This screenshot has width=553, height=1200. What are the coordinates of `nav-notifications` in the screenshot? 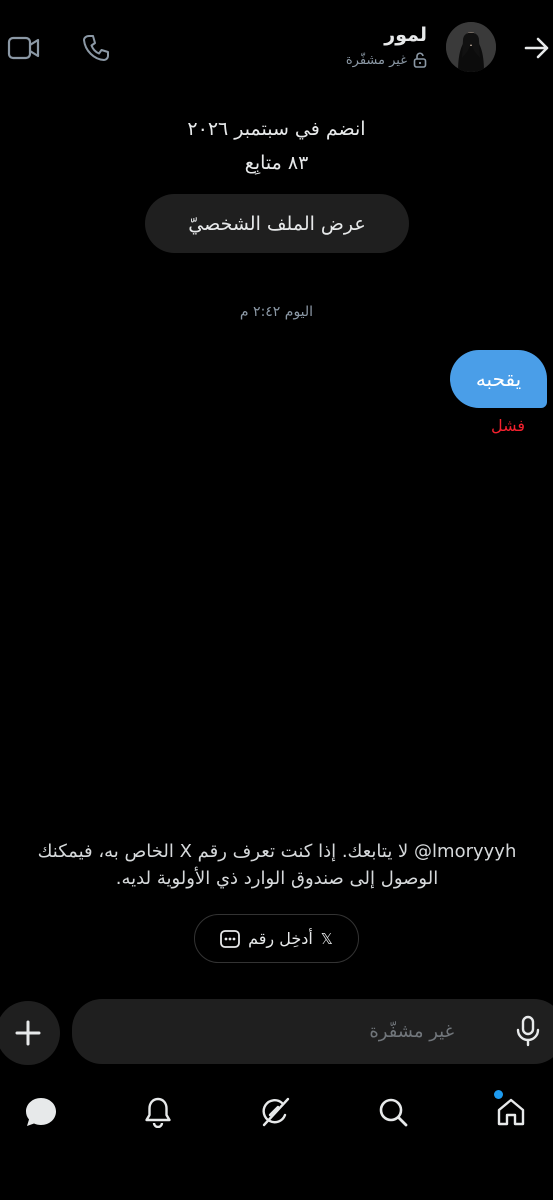 It's located at (158, 1112).